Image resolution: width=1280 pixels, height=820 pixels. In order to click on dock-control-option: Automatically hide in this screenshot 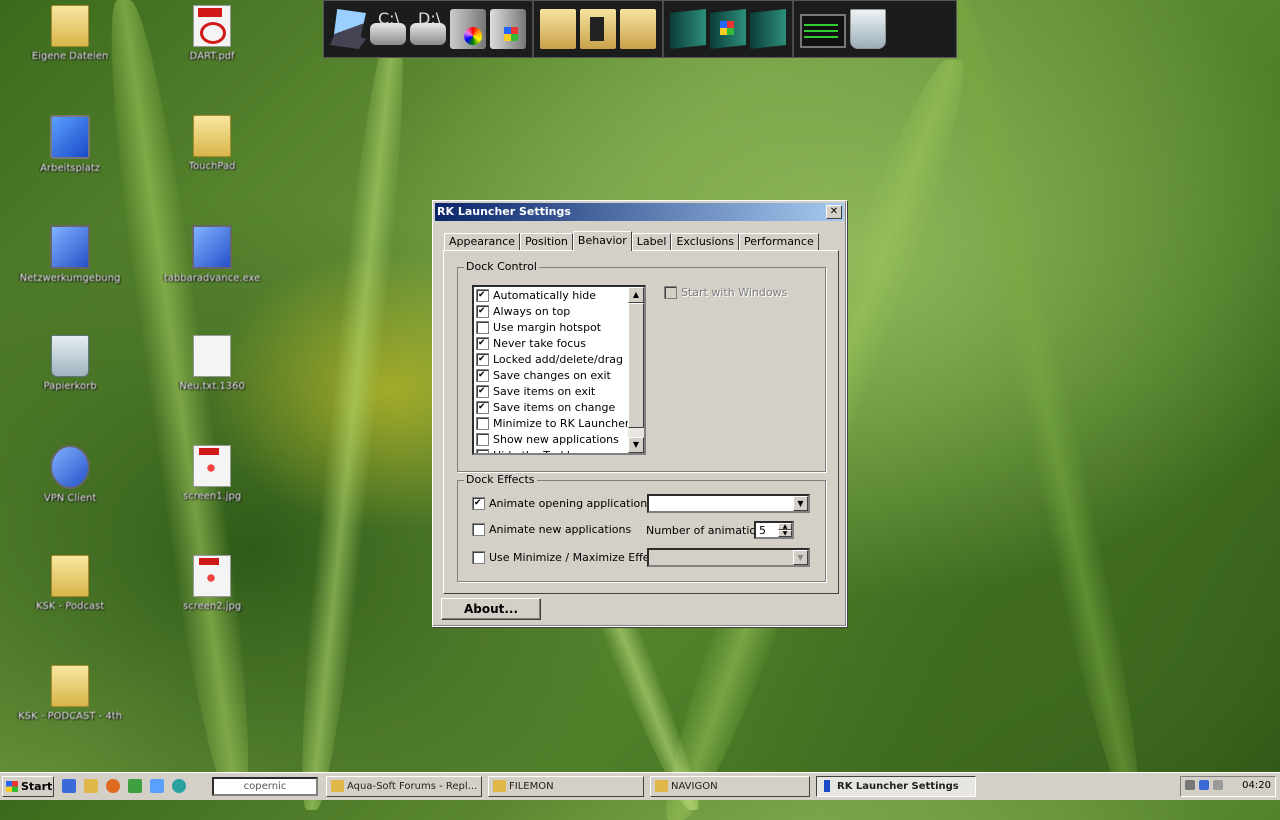, I will do `click(559, 295)`.